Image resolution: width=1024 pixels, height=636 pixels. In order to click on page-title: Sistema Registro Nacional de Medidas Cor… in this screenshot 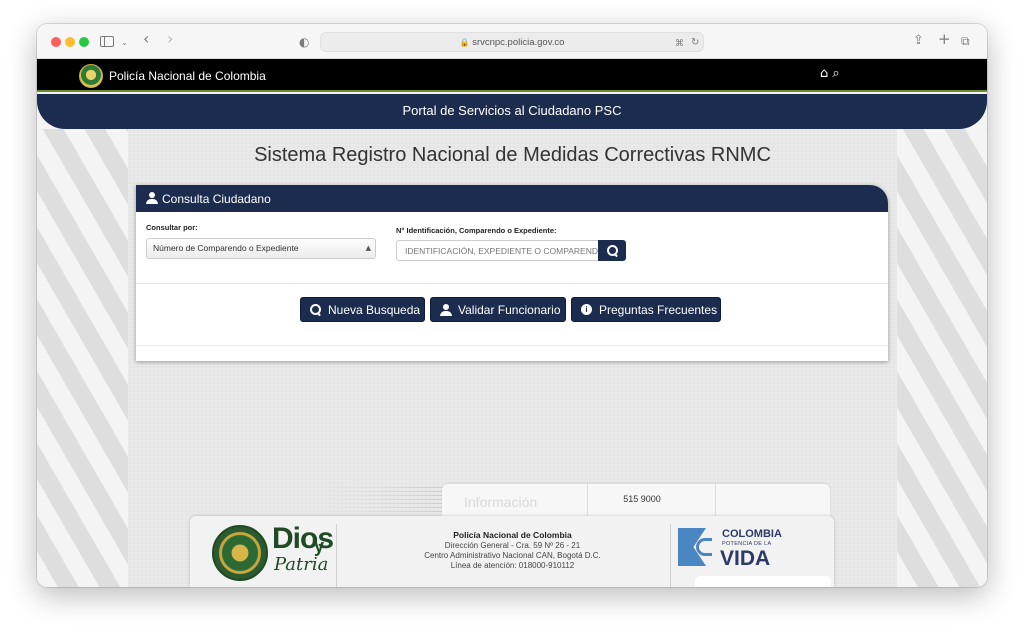, I will do `click(512, 155)`.